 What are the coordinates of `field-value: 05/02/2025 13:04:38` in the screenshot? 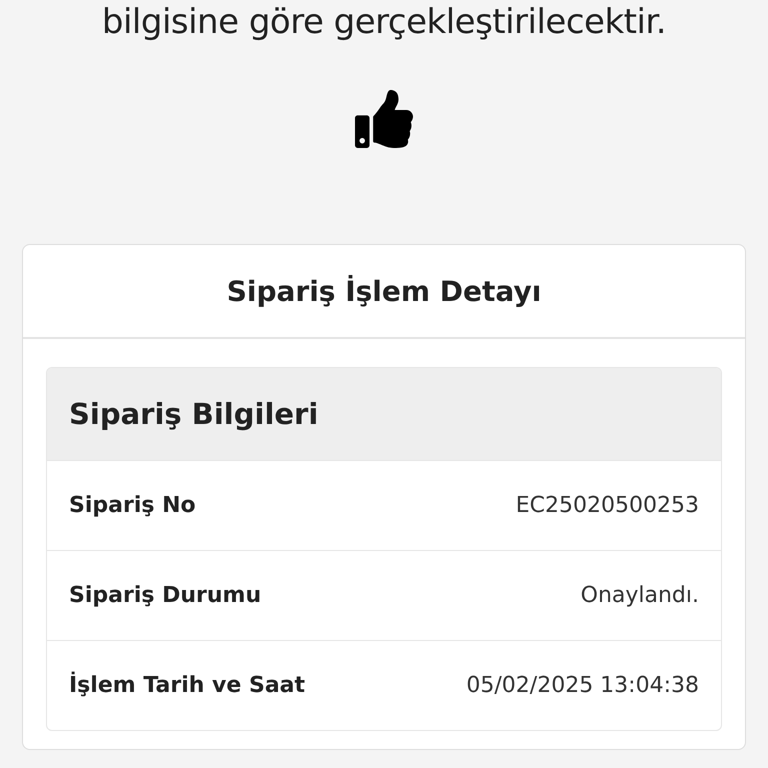 It's located at (582, 685).